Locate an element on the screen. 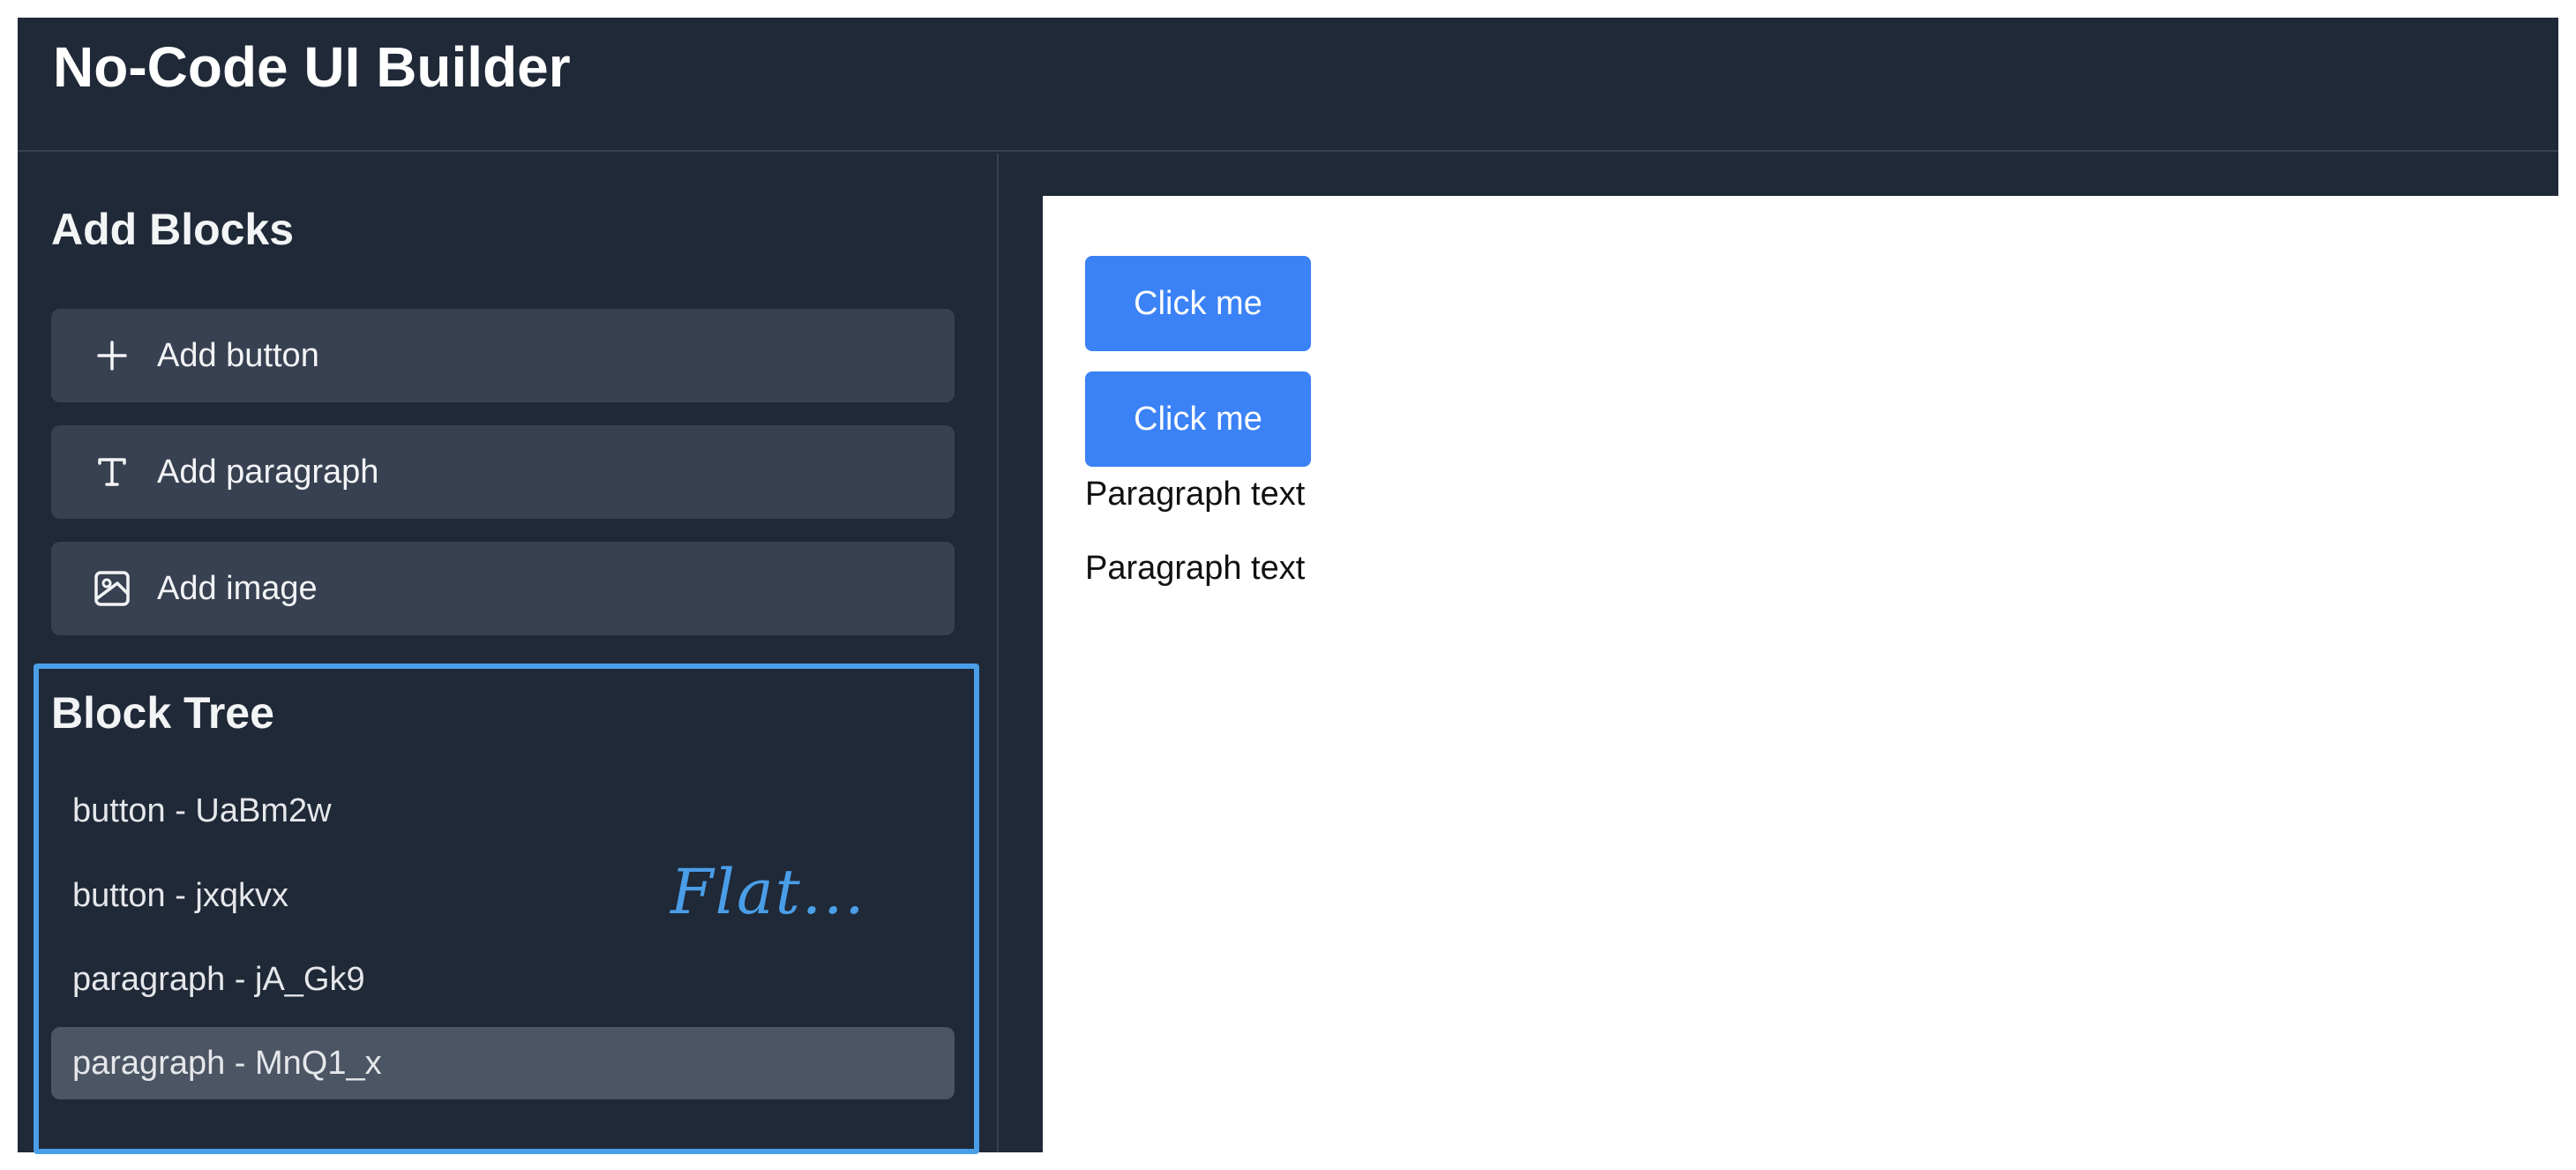 Image resolution: width=2576 pixels, height=1170 pixels. text-icon is located at coordinates (112, 472).